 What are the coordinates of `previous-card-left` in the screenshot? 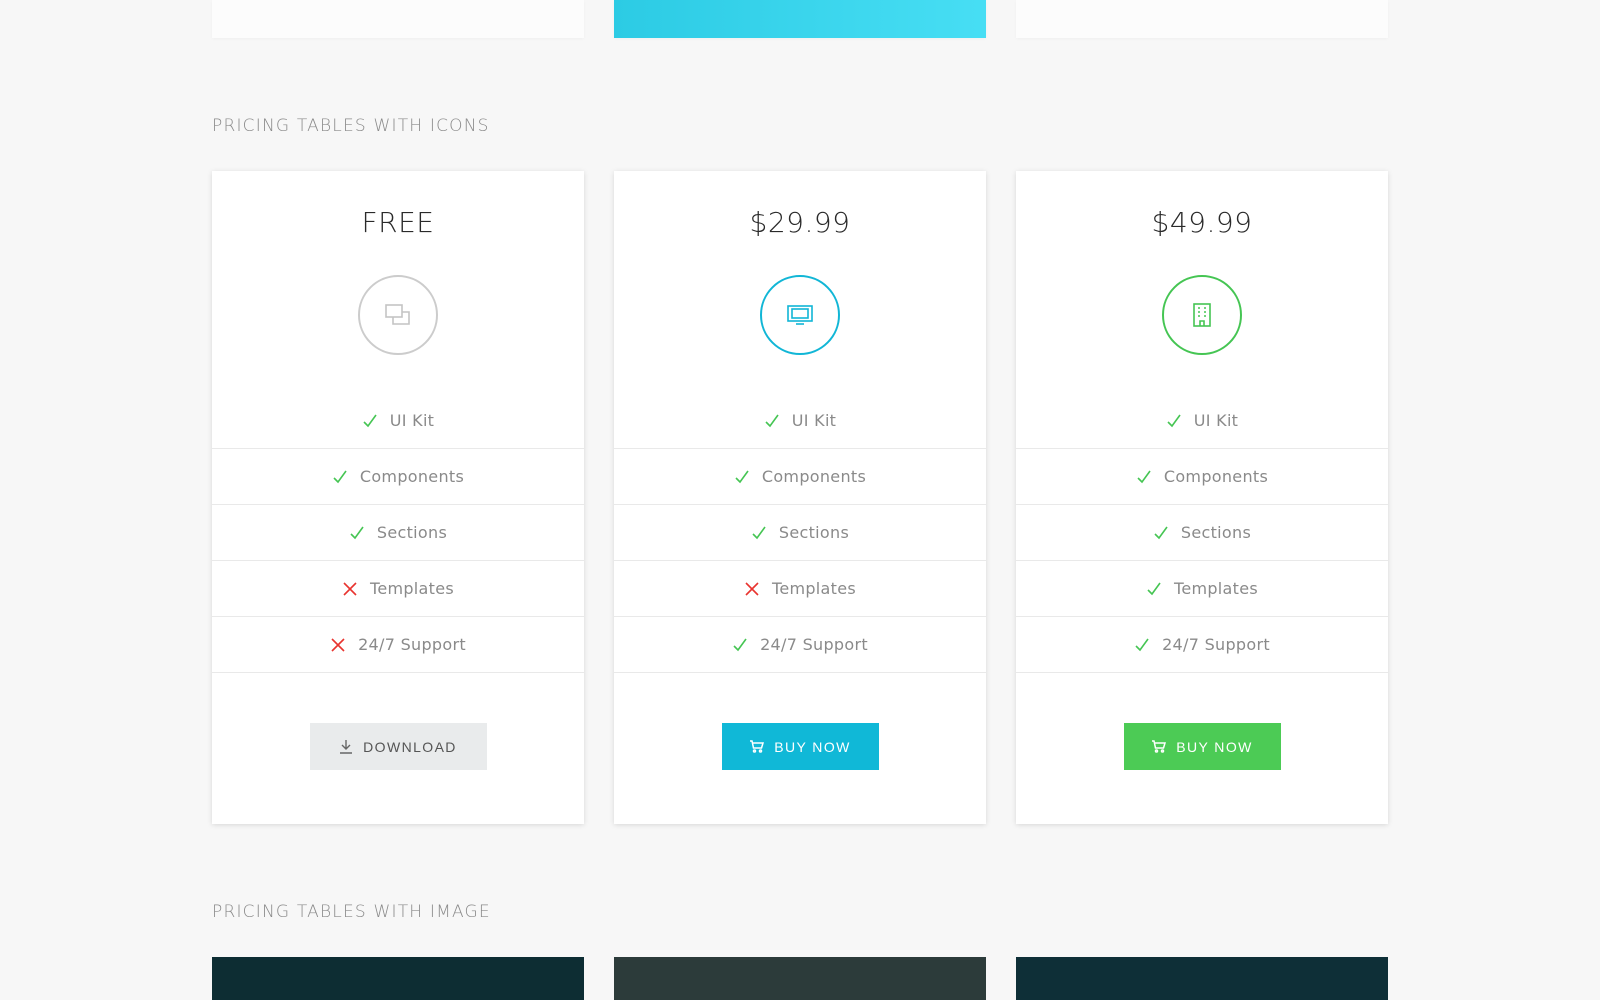 It's located at (398, 19).